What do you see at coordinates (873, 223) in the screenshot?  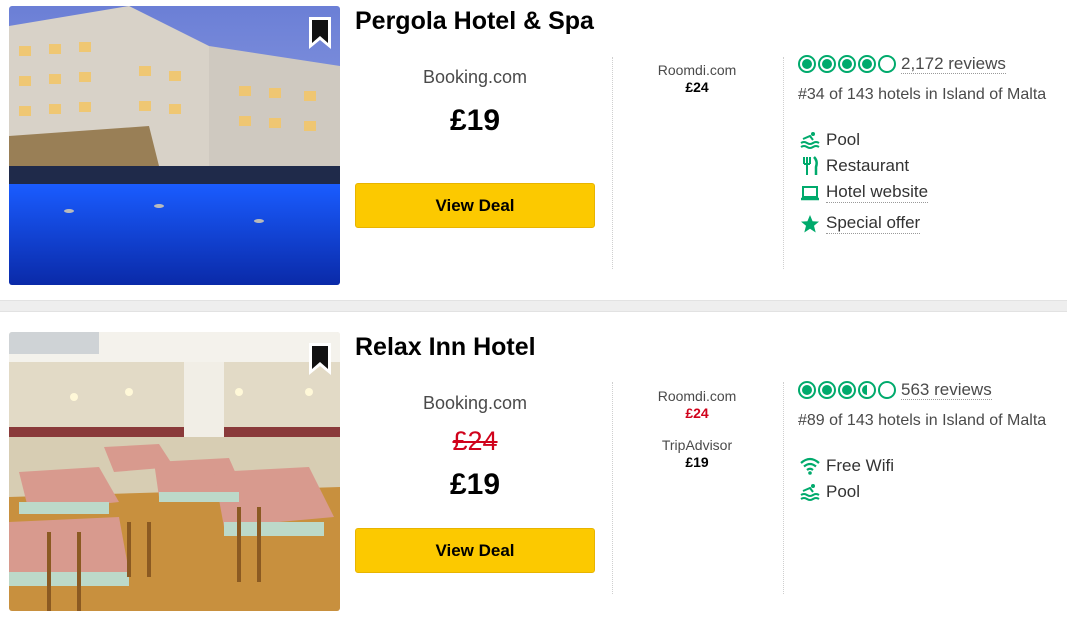 I see `amenity-label: Special offer` at bounding box center [873, 223].